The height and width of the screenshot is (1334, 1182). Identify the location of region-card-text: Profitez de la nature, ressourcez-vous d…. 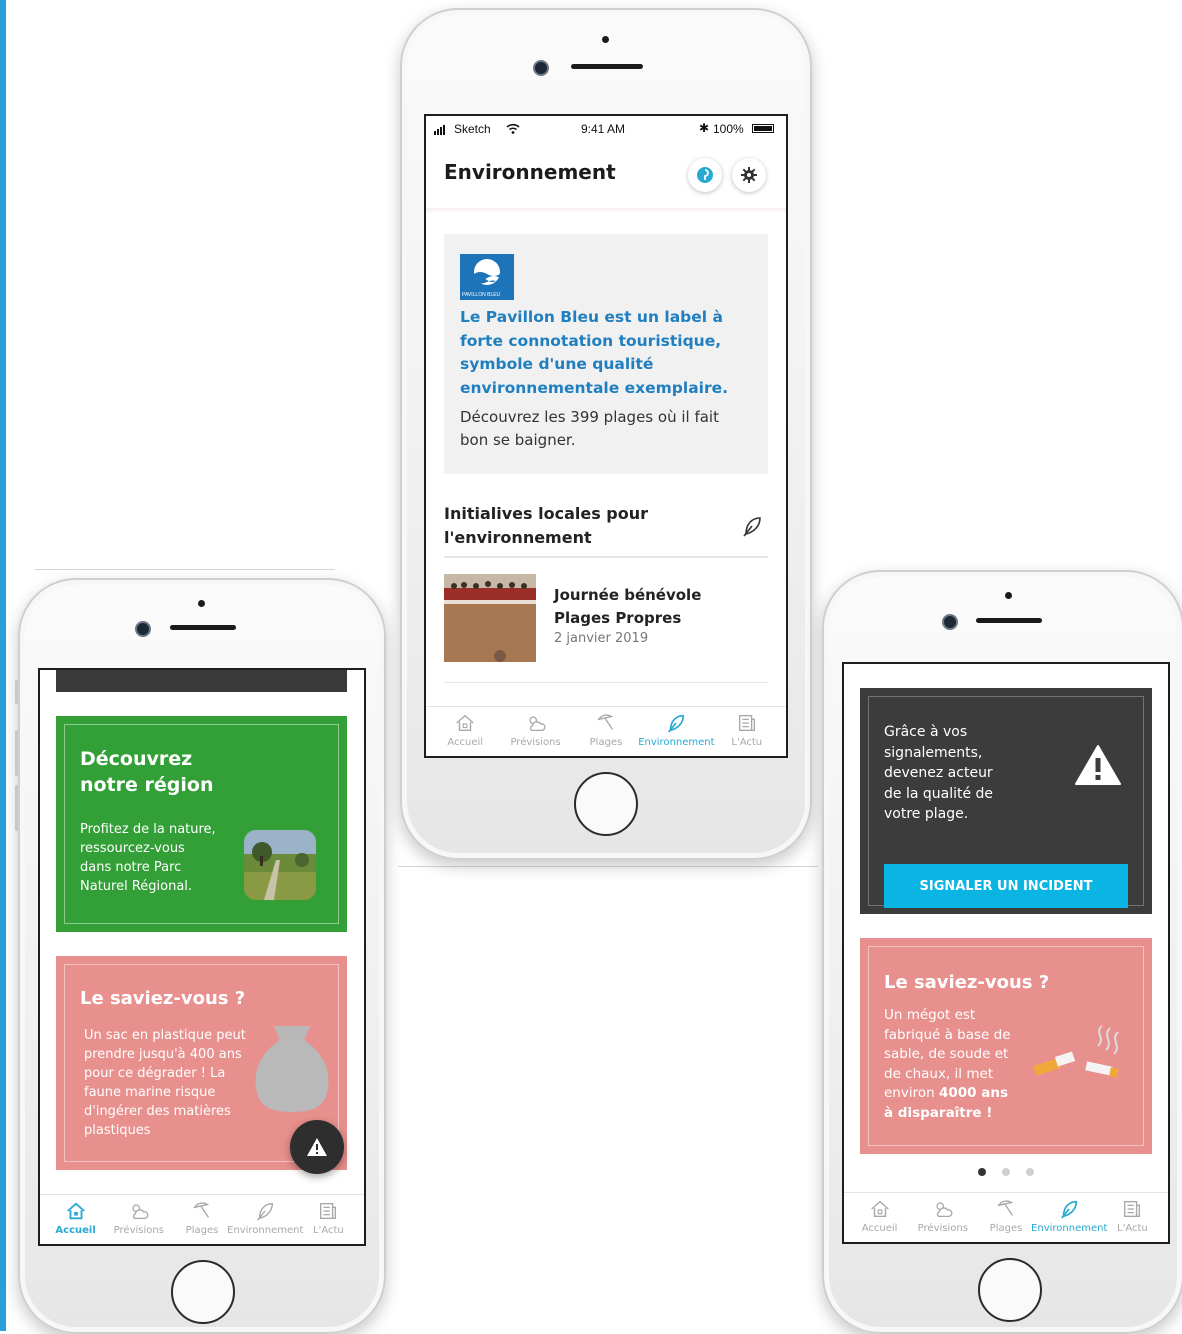
(148, 858).